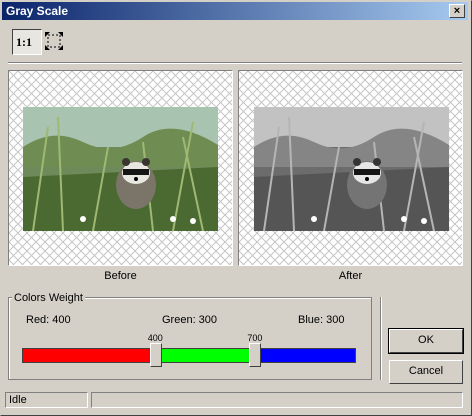  Describe the element at coordinates (277, 400) in the screenshot. I see `status-info-panel` at that location.